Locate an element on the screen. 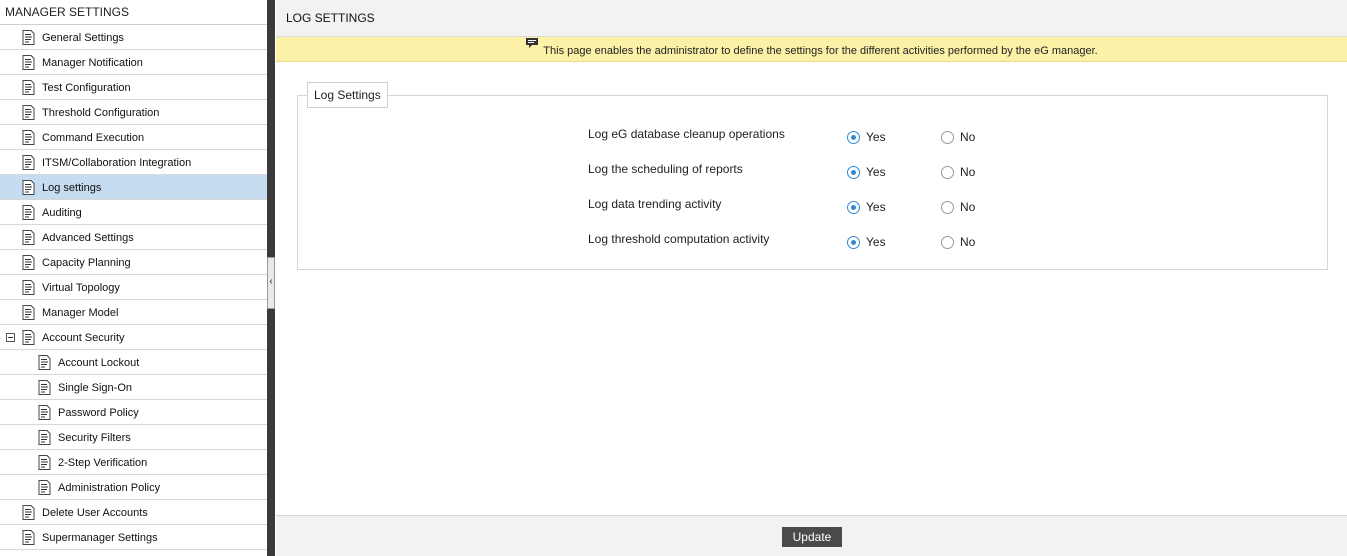 The width and height of the screenshot is (1347, 556). chevron-left-icon: ‹ is located at coordinates (271, 281).